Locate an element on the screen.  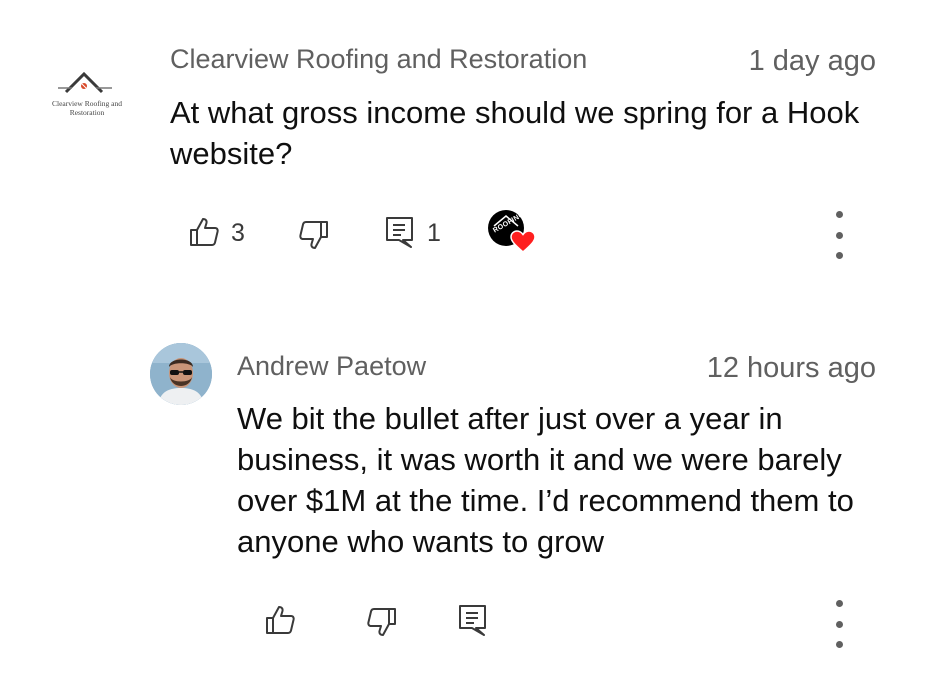
comment-author: Andrew Paetow is located at coordinates (331, 366).